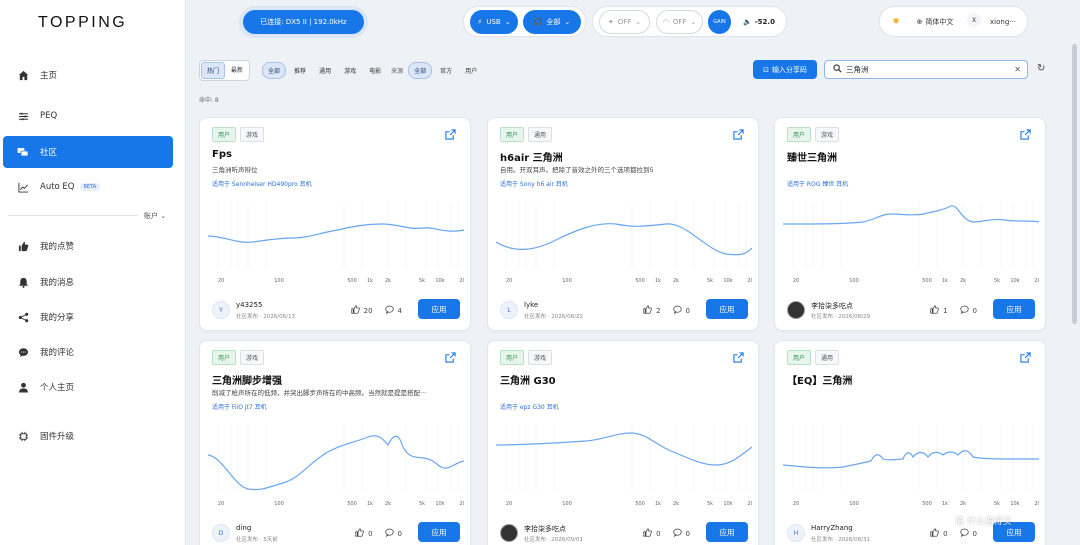 This screenshot has height=545, width=1080. I want to click on theme-toggle-sun-icon: ✹, so click(896, 22).